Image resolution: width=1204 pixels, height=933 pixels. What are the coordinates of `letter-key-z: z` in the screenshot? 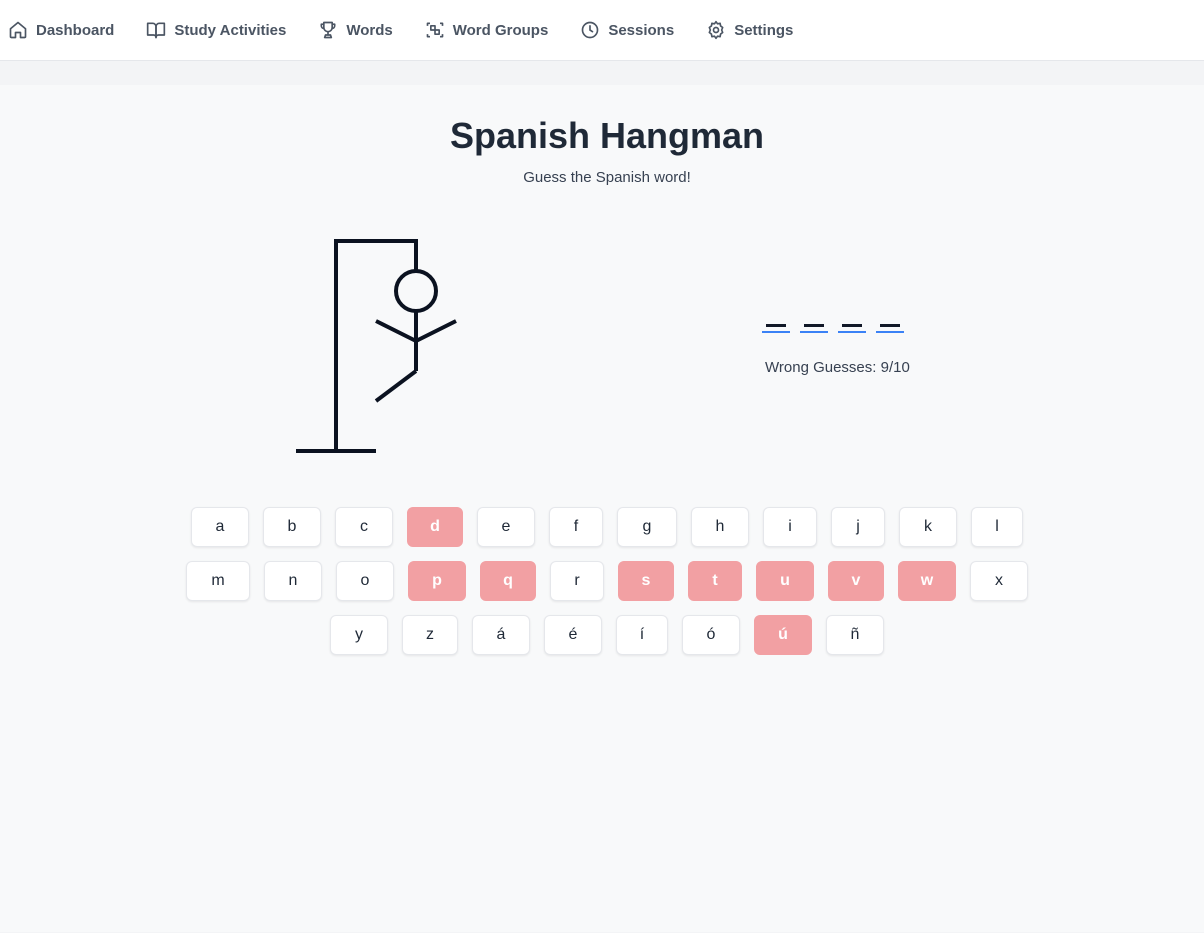 It's located at (430, 635).